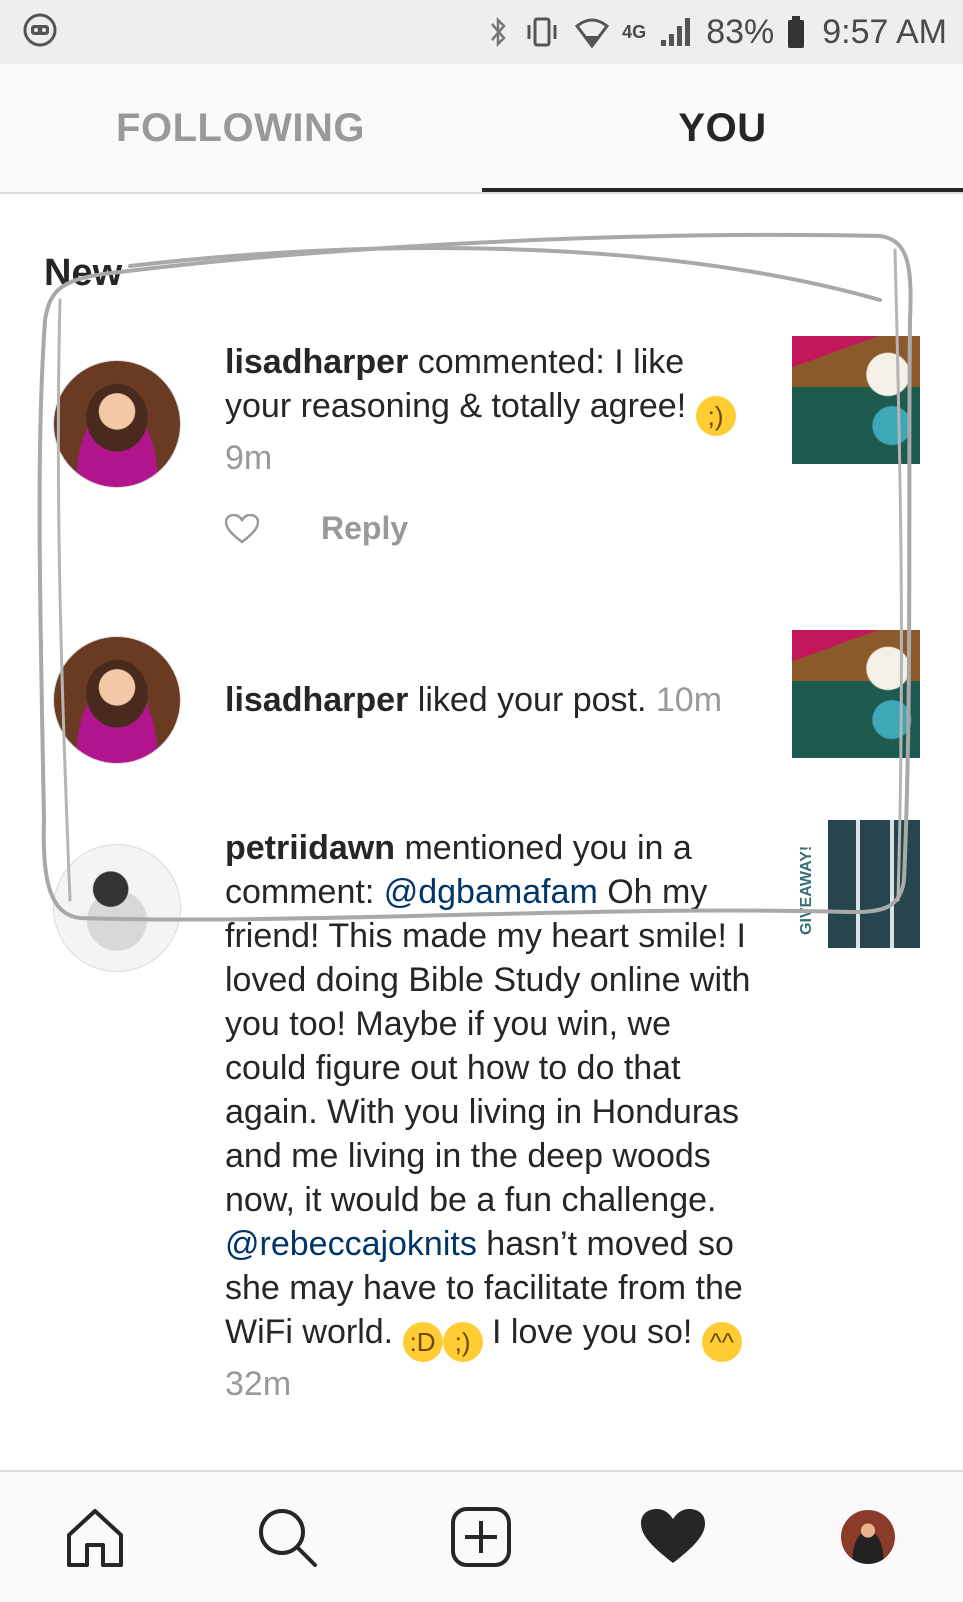 The image size is (963, 1602). Describe the element at coordinates (351, 1244) in the screenshot. I see `mention-link: @rebeccajoknits` at that location.